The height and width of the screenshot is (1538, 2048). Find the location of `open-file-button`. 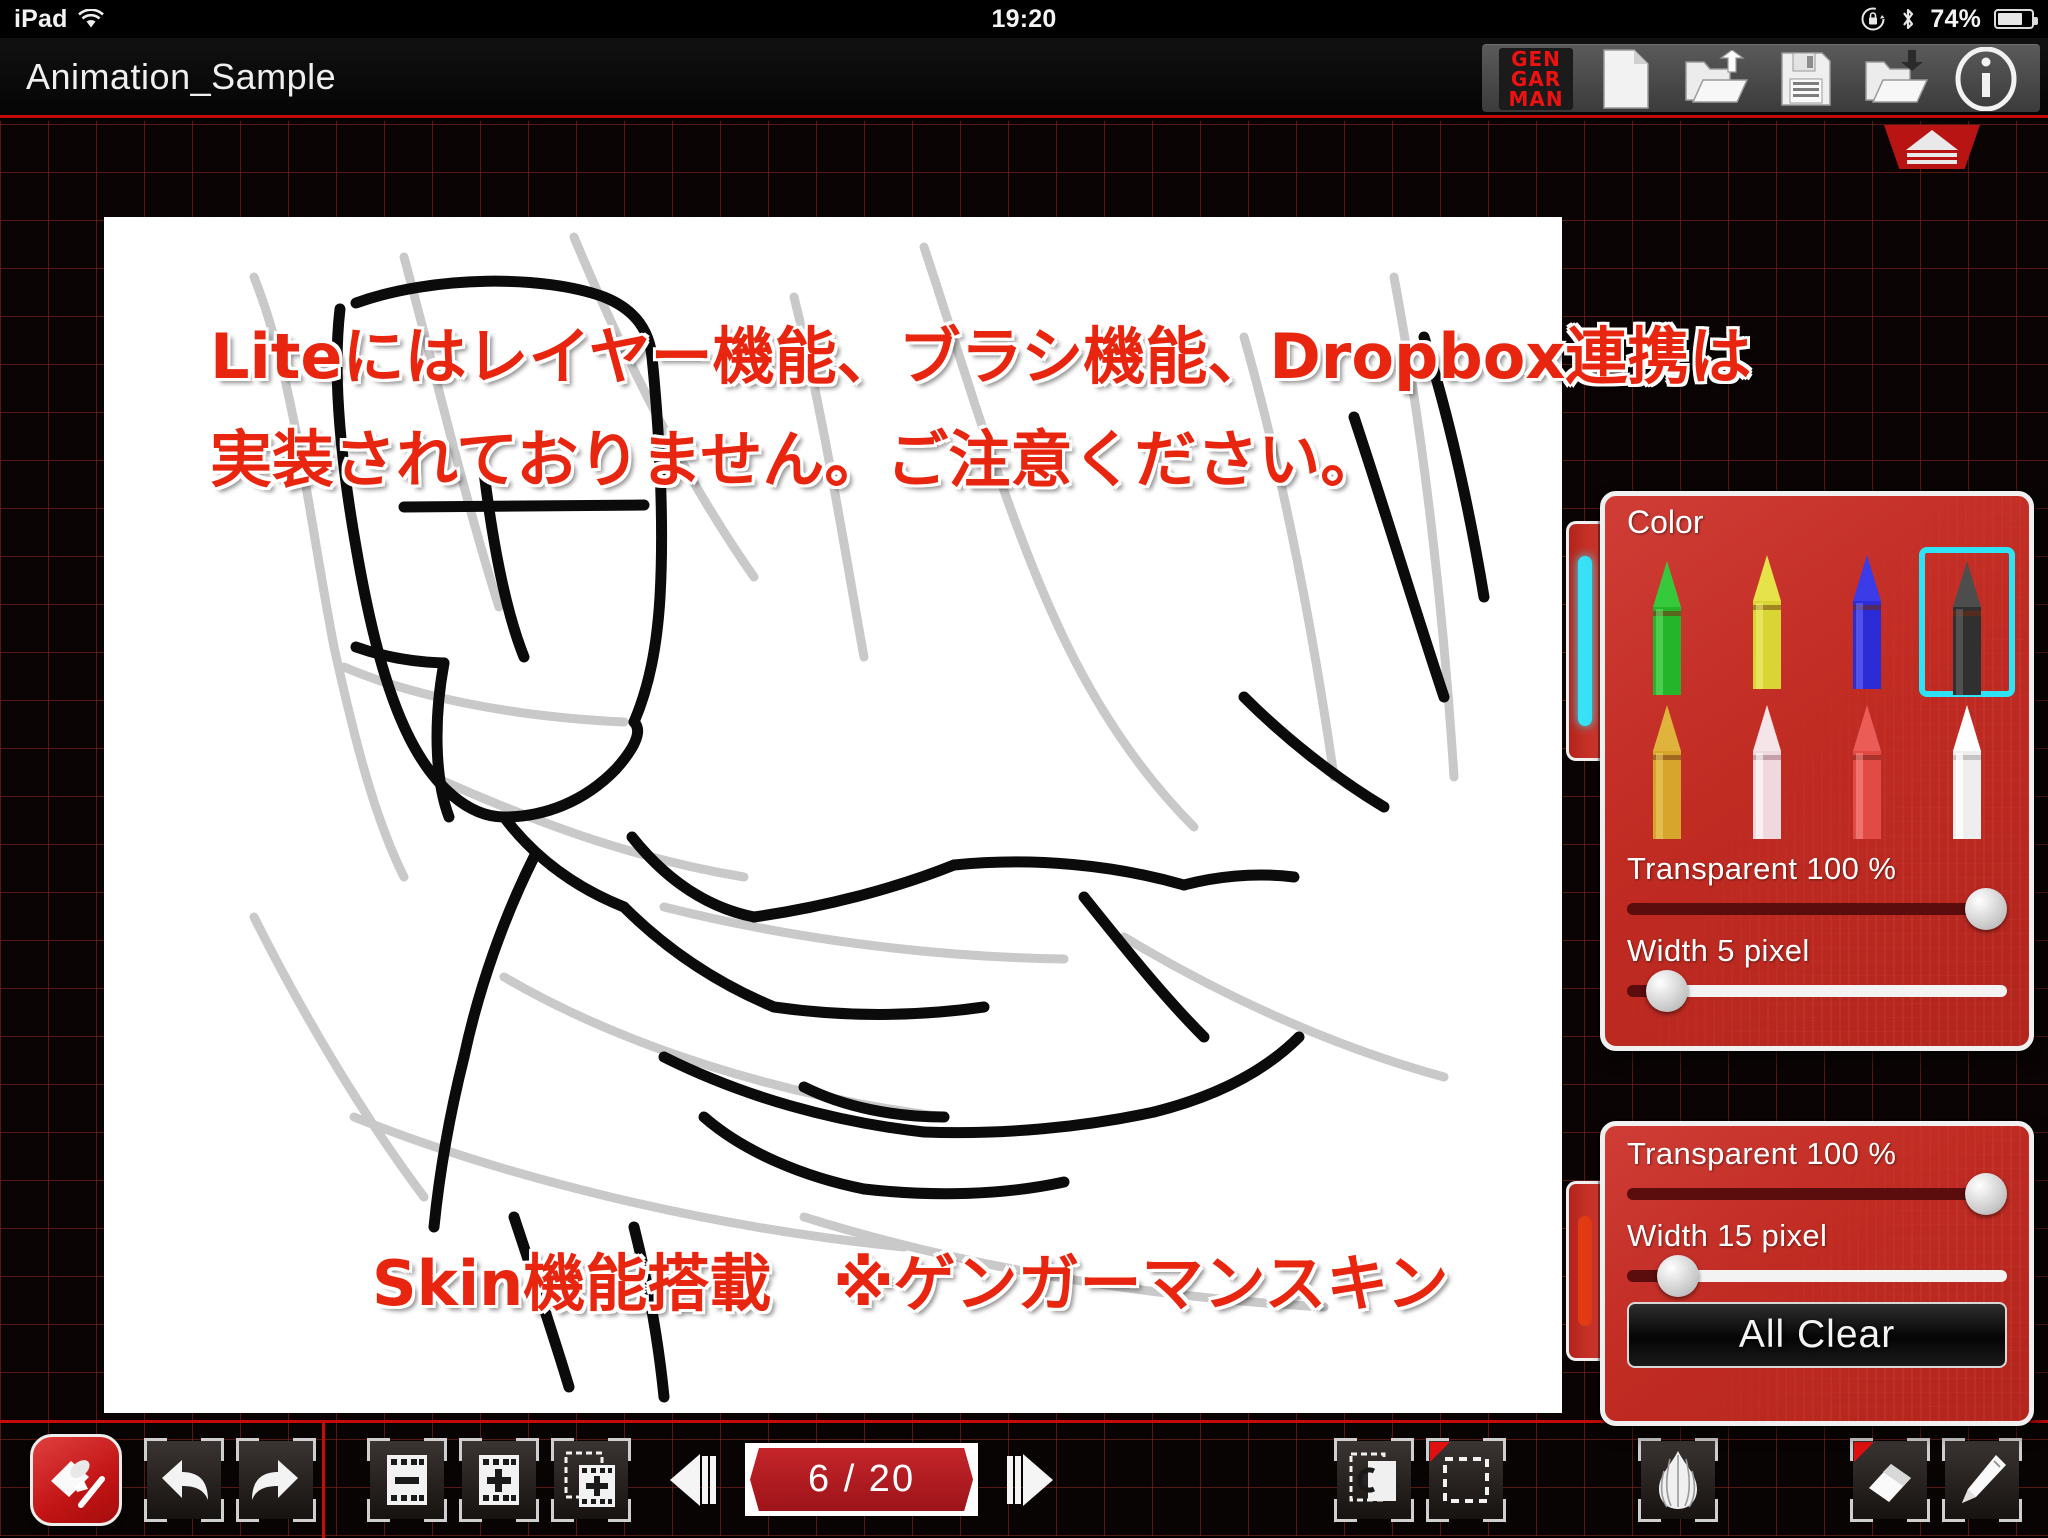

open-file-button is located at coordinates (1716, 79).